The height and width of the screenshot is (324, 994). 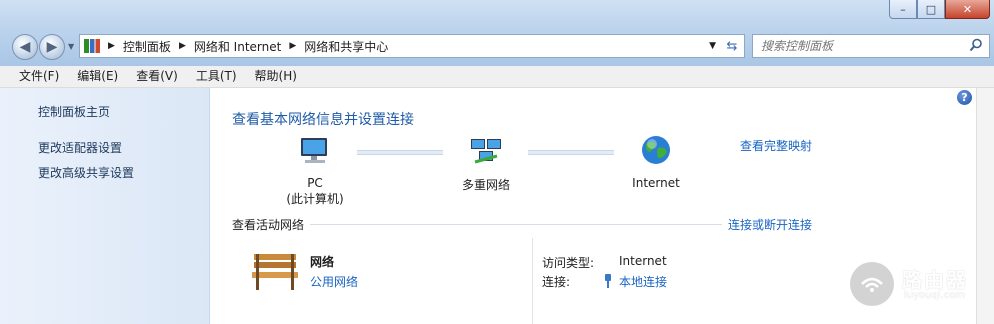 I want to click on router-logo-icon, so click(x=872, y=284).